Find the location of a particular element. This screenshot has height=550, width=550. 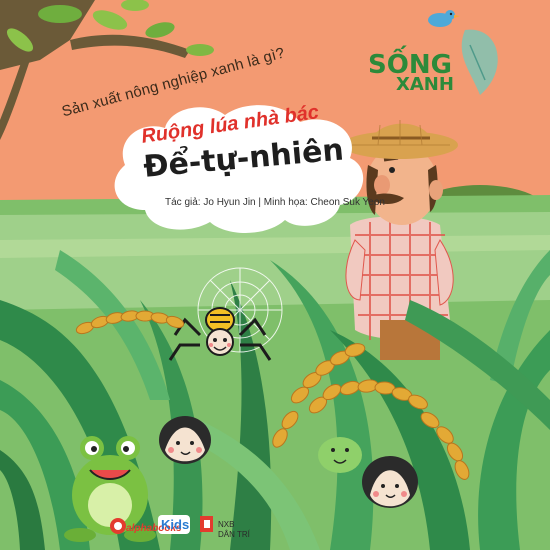

beetle-character-left is located at coordinates (185, 440).